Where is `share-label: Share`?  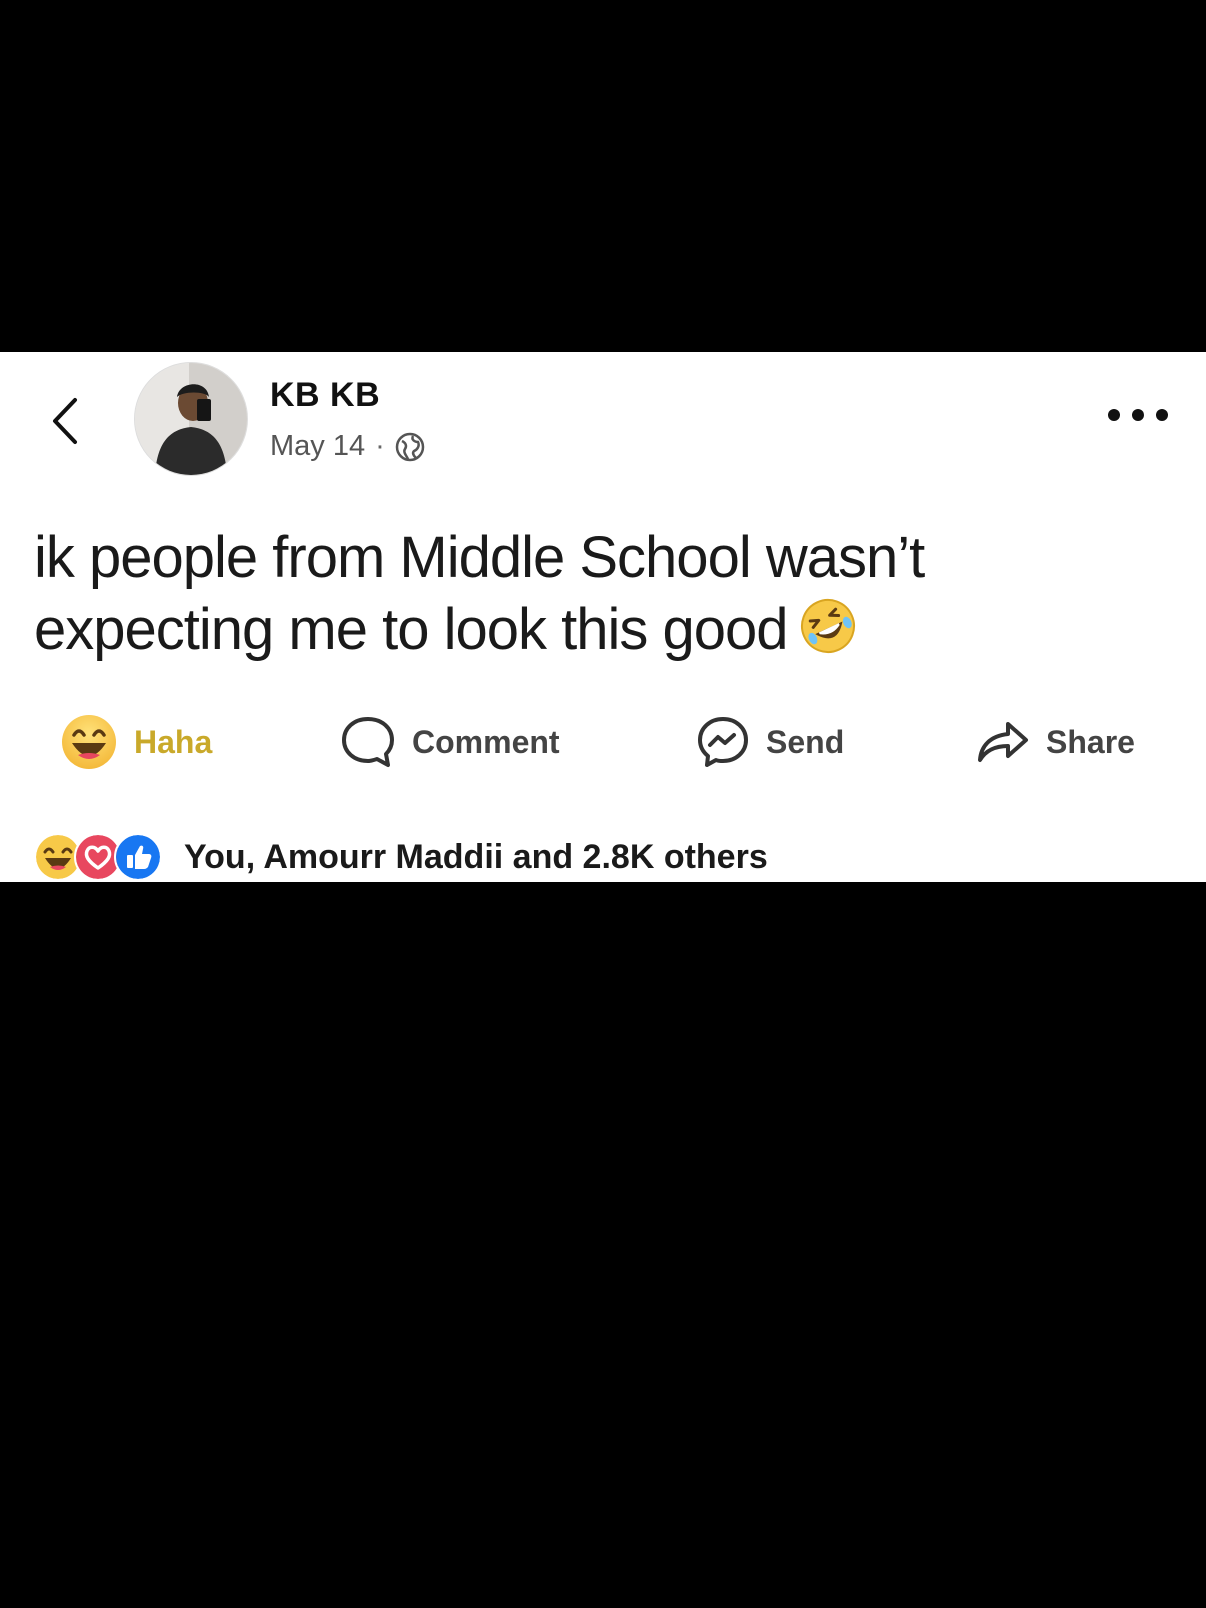 share-label: Share is located at coordinates (1090, 741).